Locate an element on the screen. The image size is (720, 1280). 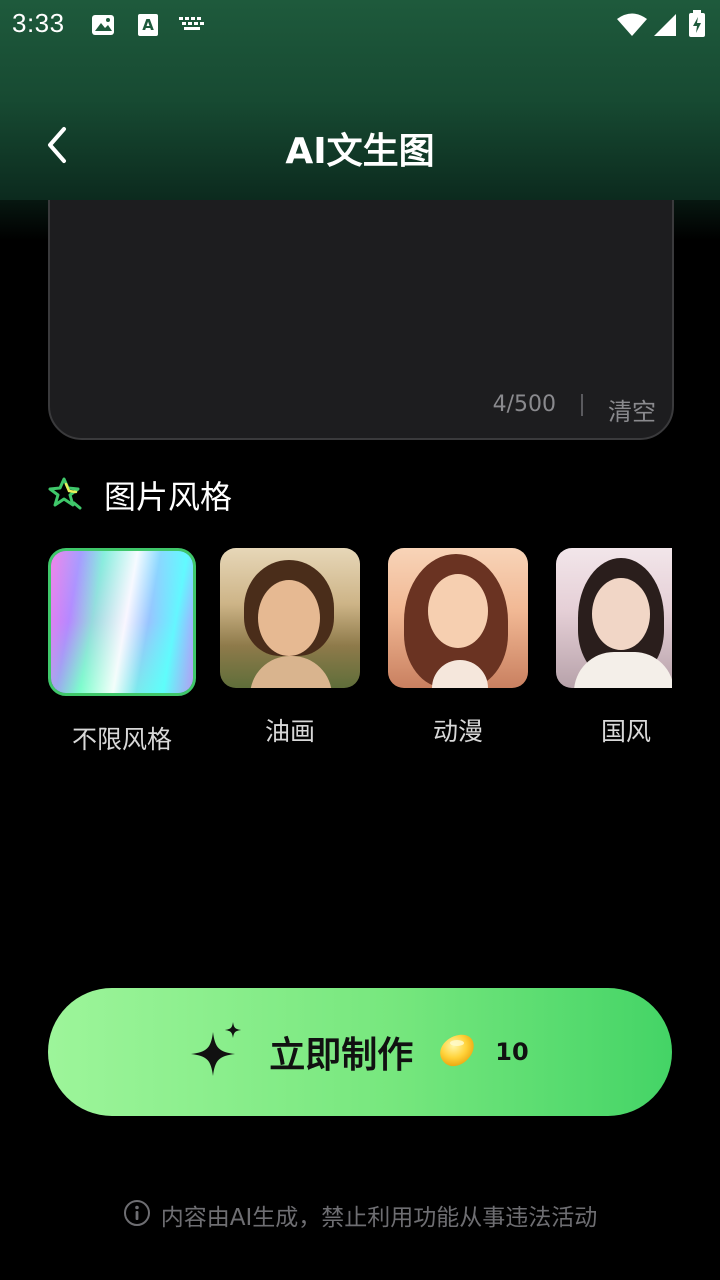
disclaimer-text: 内容由AI生成，禁止利用功能从事违法活动 is located at coordinates (379, 1218).